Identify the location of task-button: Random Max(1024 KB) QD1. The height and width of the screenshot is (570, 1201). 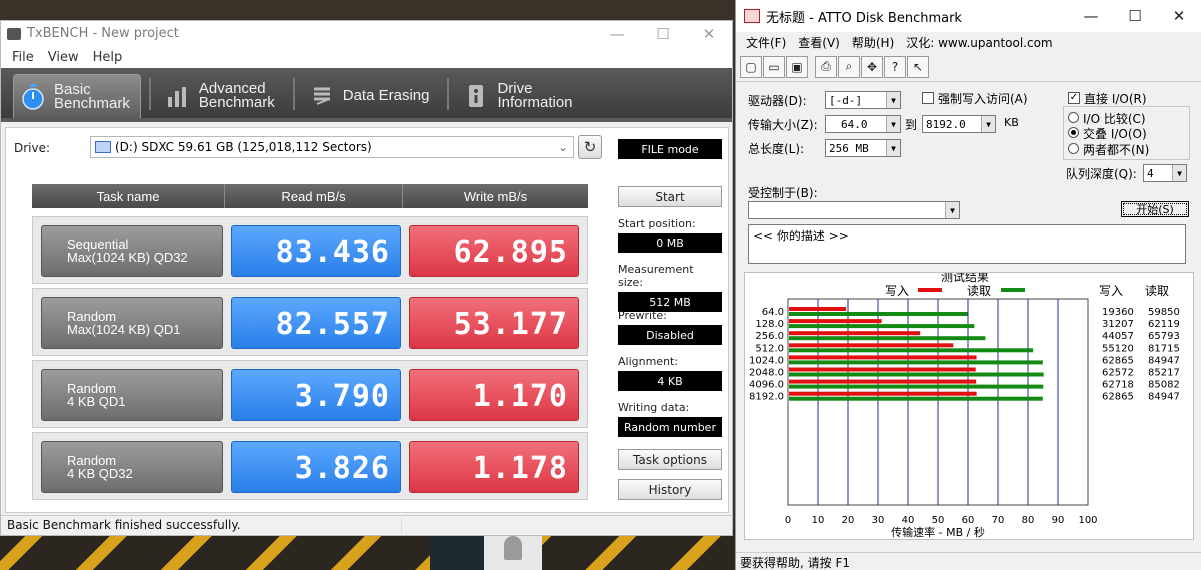
(132, 323).